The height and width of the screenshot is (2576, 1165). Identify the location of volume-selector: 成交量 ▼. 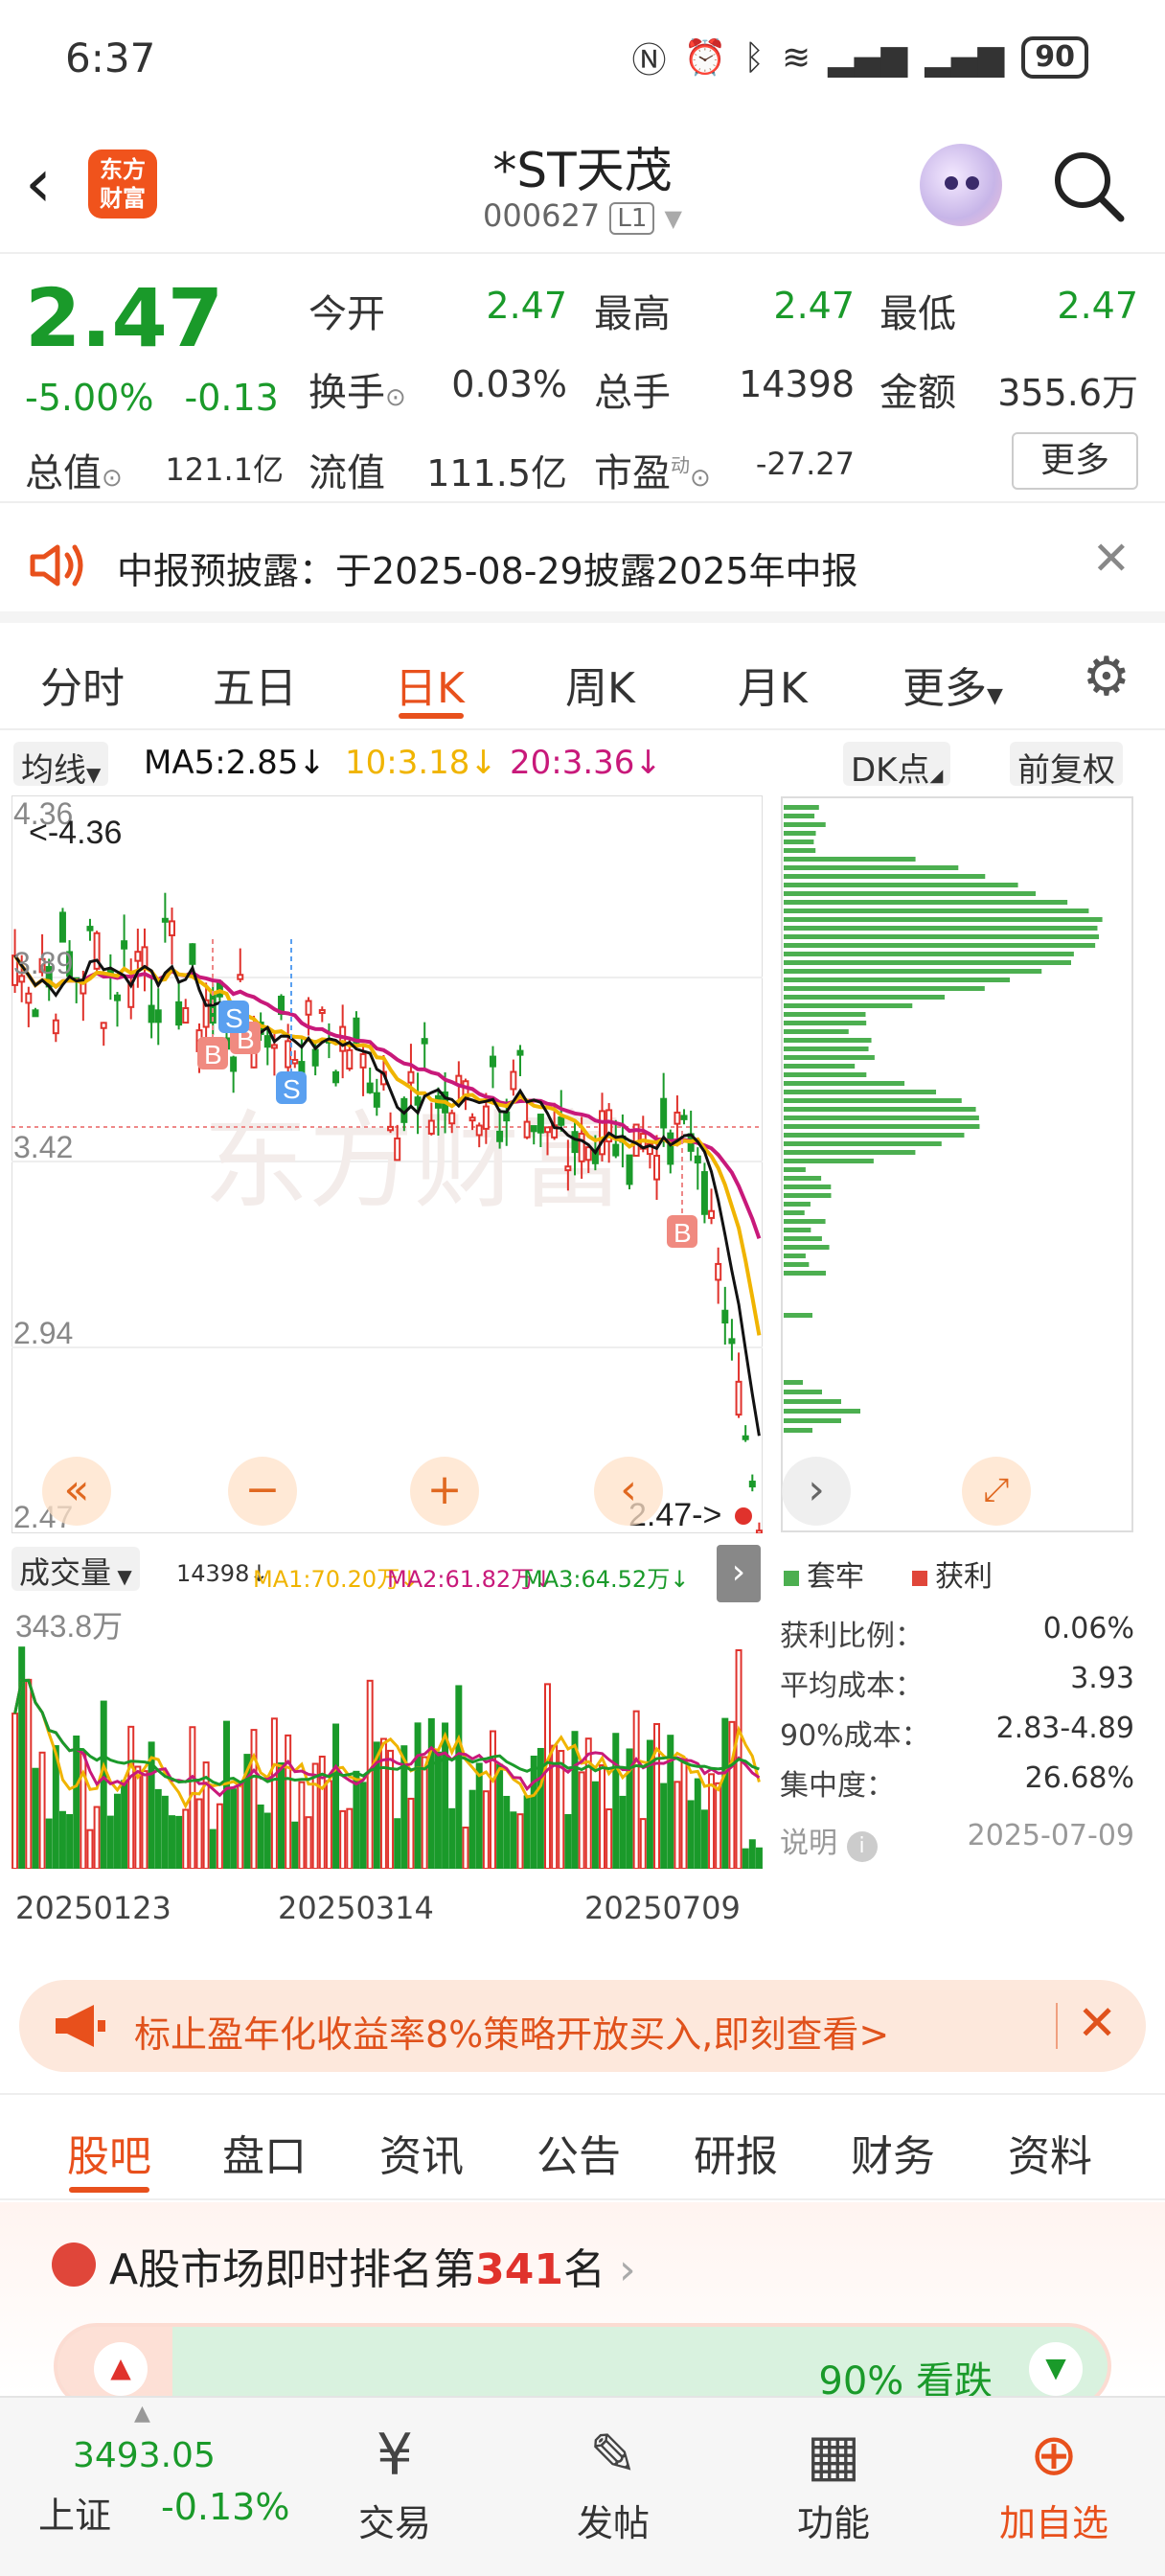
(75, 1569).